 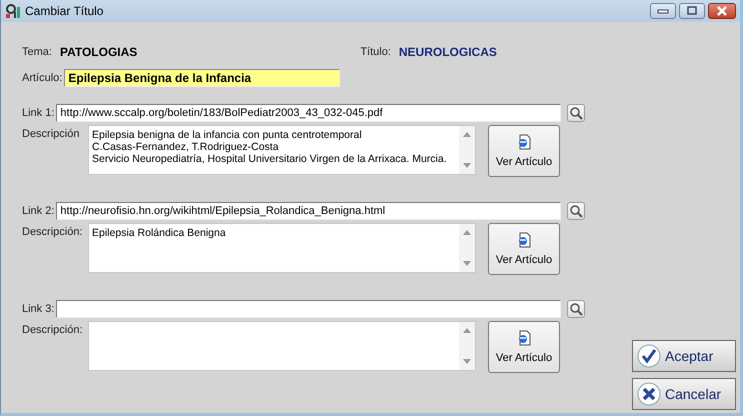 I want to click on minimize-button, so click(x=663, y=11).